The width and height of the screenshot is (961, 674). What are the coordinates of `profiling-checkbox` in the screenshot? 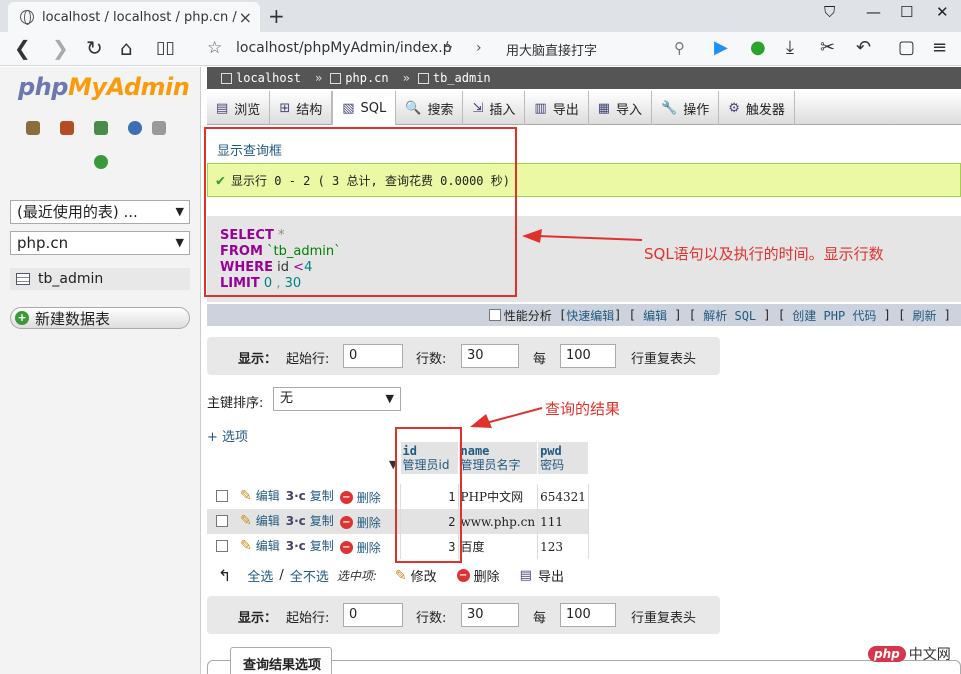 It's located at (494, 315).